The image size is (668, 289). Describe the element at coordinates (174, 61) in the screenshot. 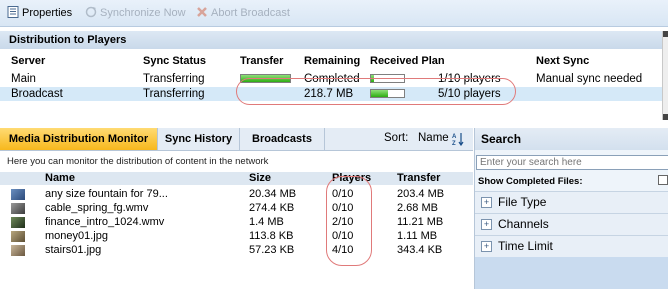

I see `column-sync-status: Sync Status` at that location.